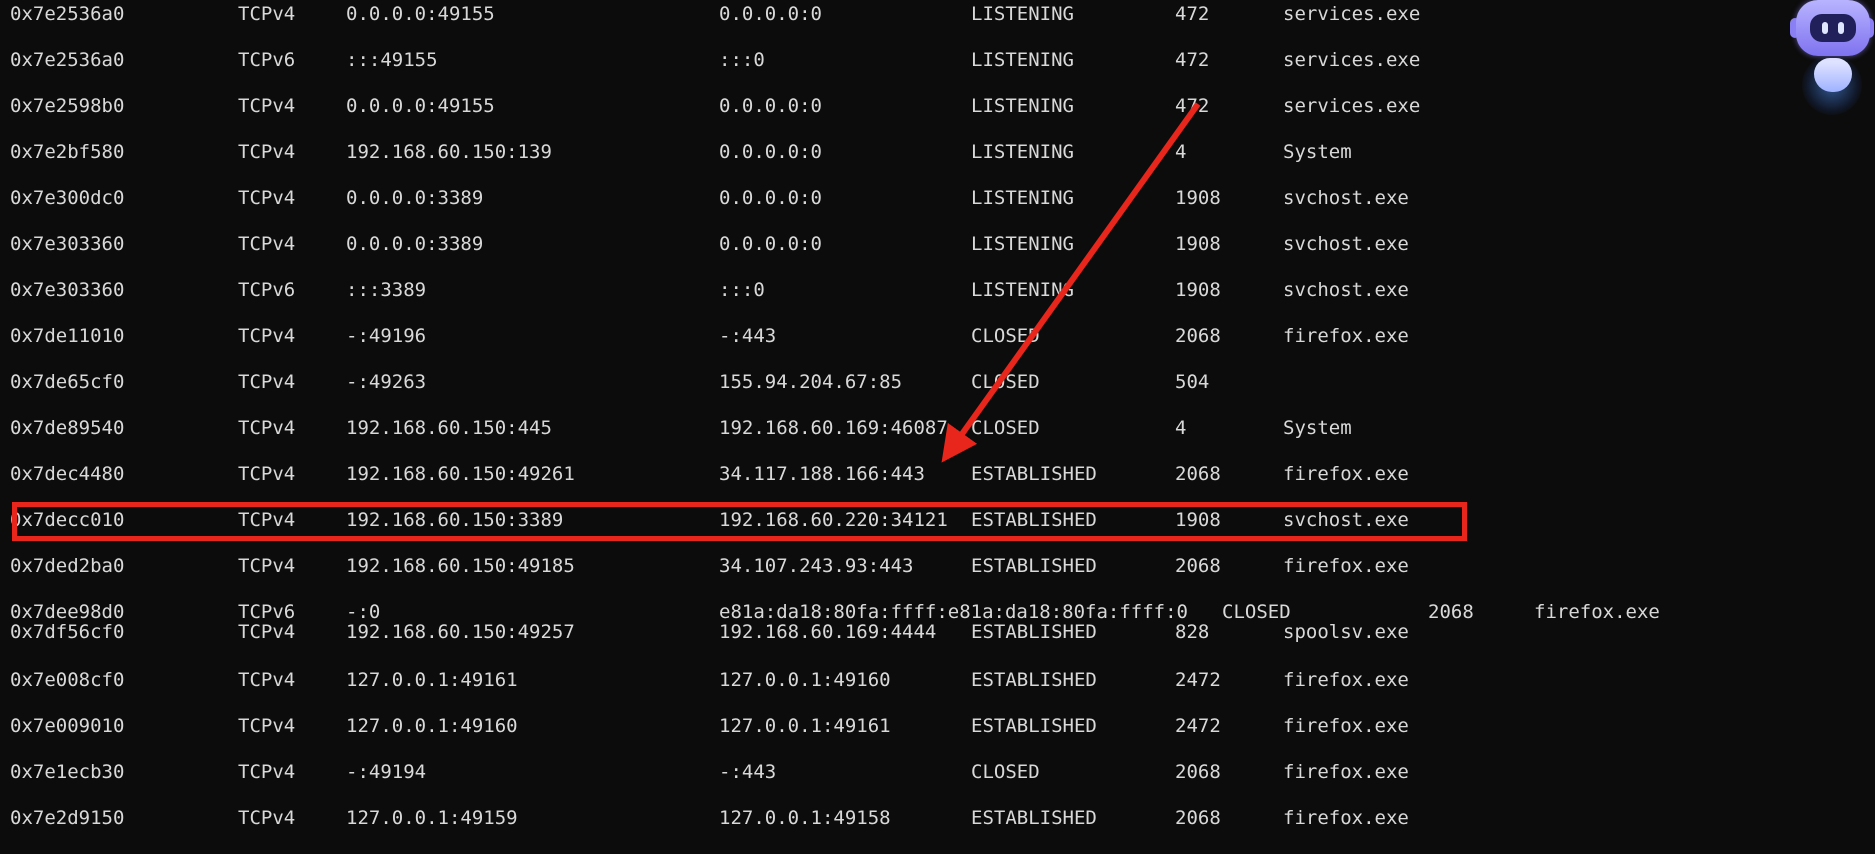 The height and width of the screenshot is (854, 1875). Describe the element at coordinates (67, 106) in the screenshot. I see `cell-offset: 0x7e2598b0` at that location.